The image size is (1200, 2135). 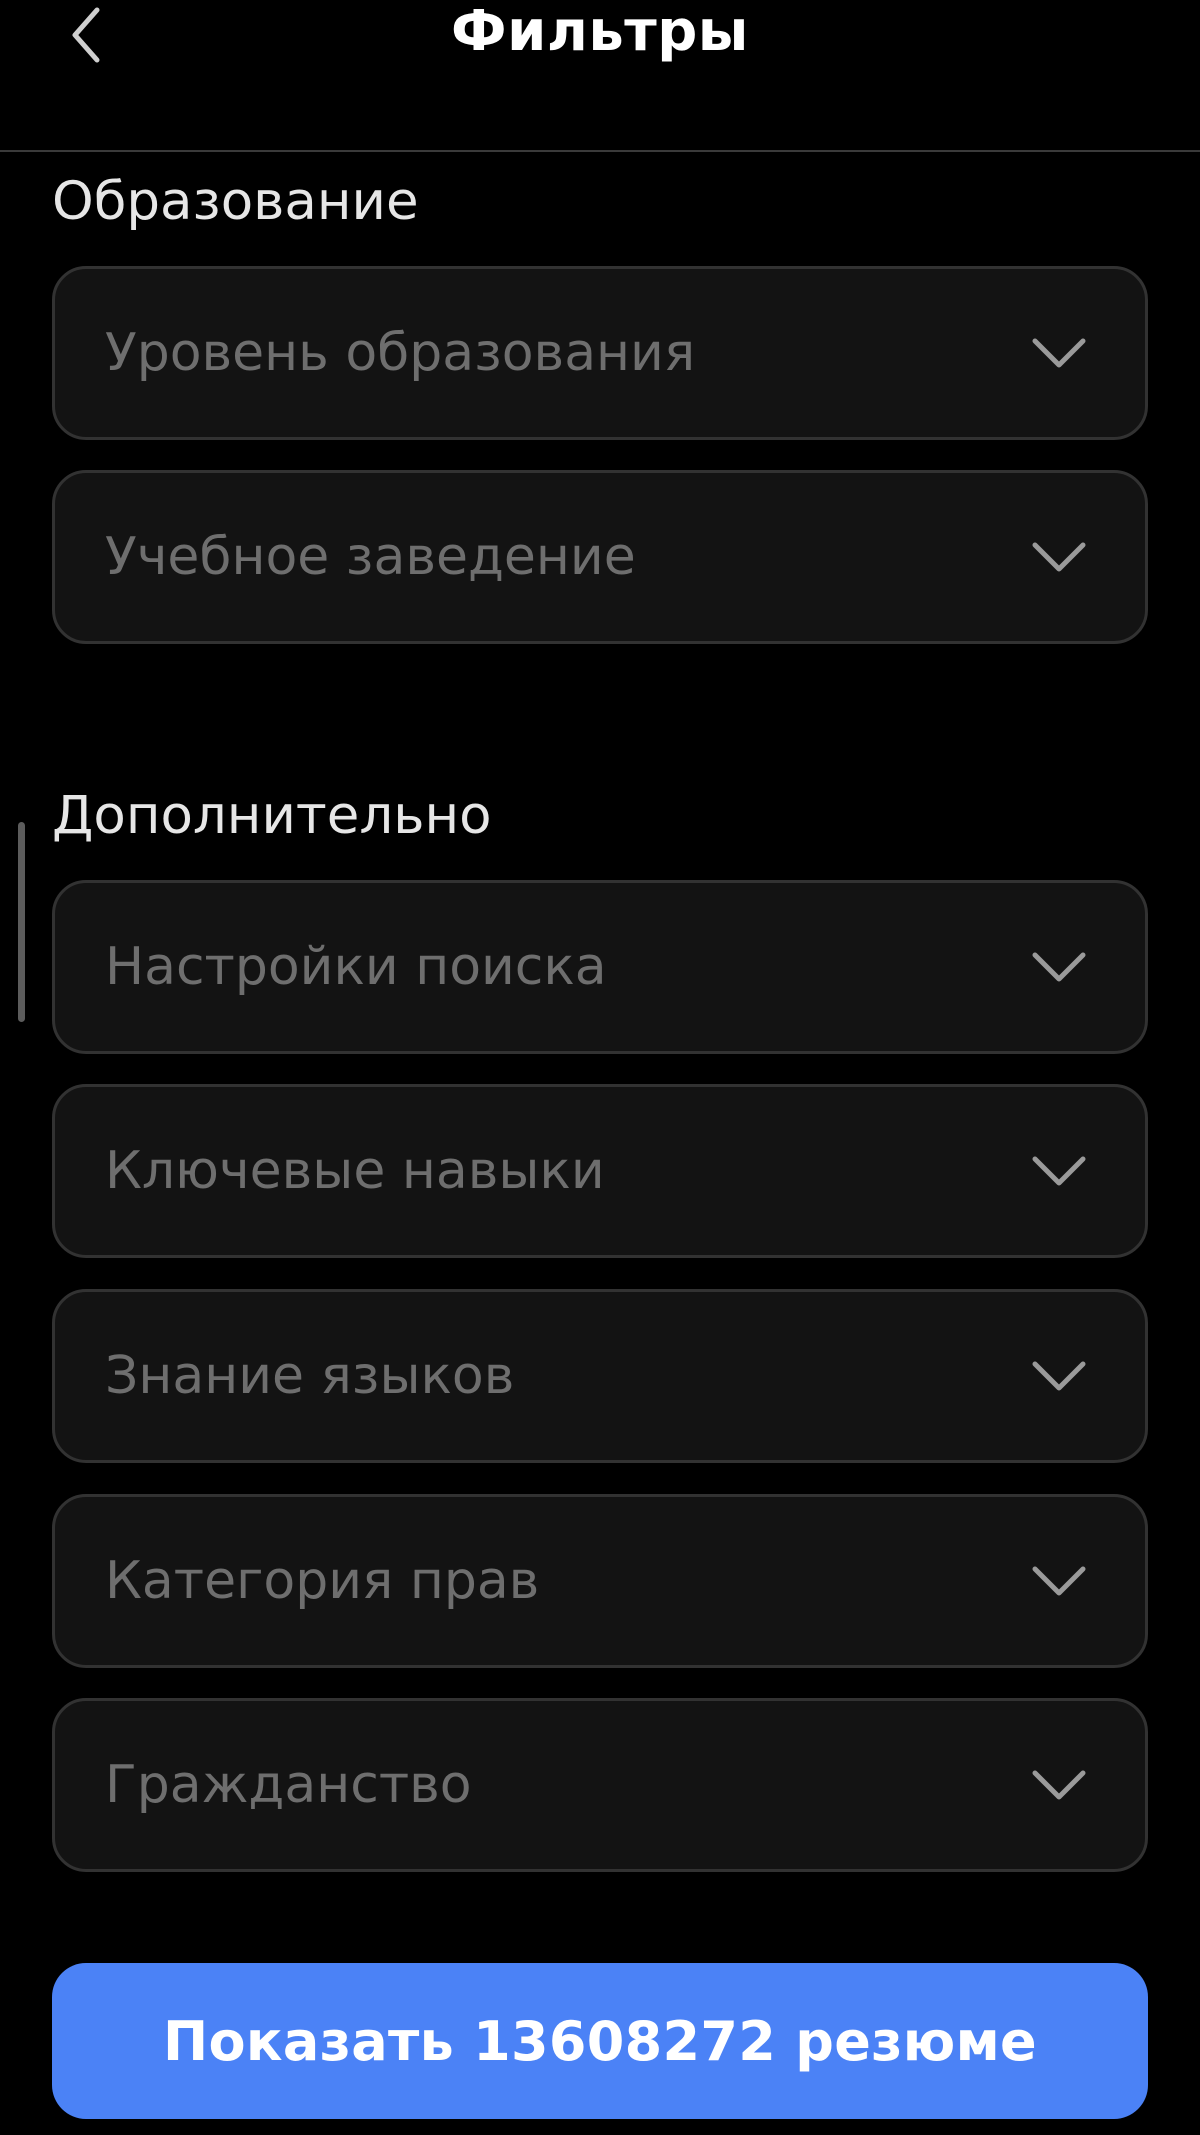 What do you see at coordinates (288, 1785) in the screenshot?
I see `dropdown-label: Гражданство` at bounding box center [288, 1785].